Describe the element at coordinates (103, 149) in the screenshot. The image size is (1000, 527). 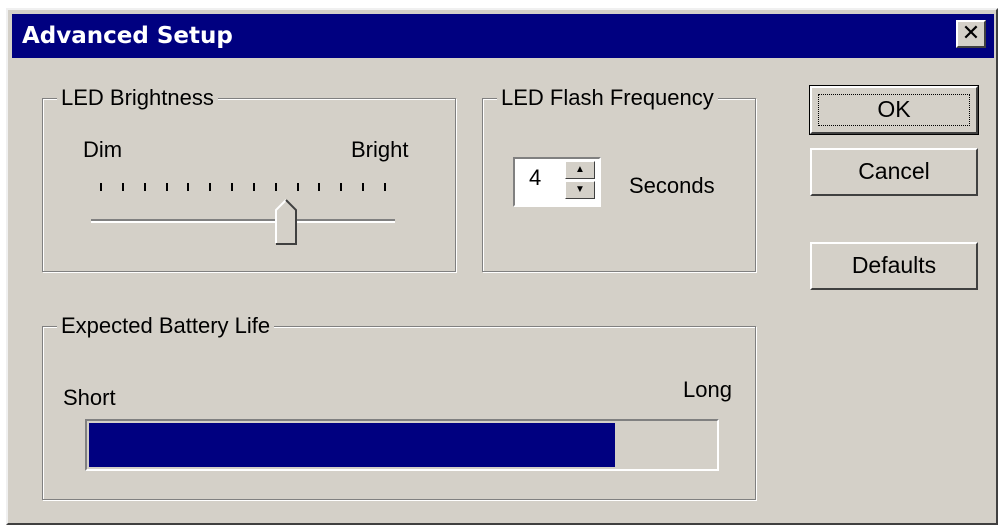
I see `brightness-min-label: Dim` at that location.